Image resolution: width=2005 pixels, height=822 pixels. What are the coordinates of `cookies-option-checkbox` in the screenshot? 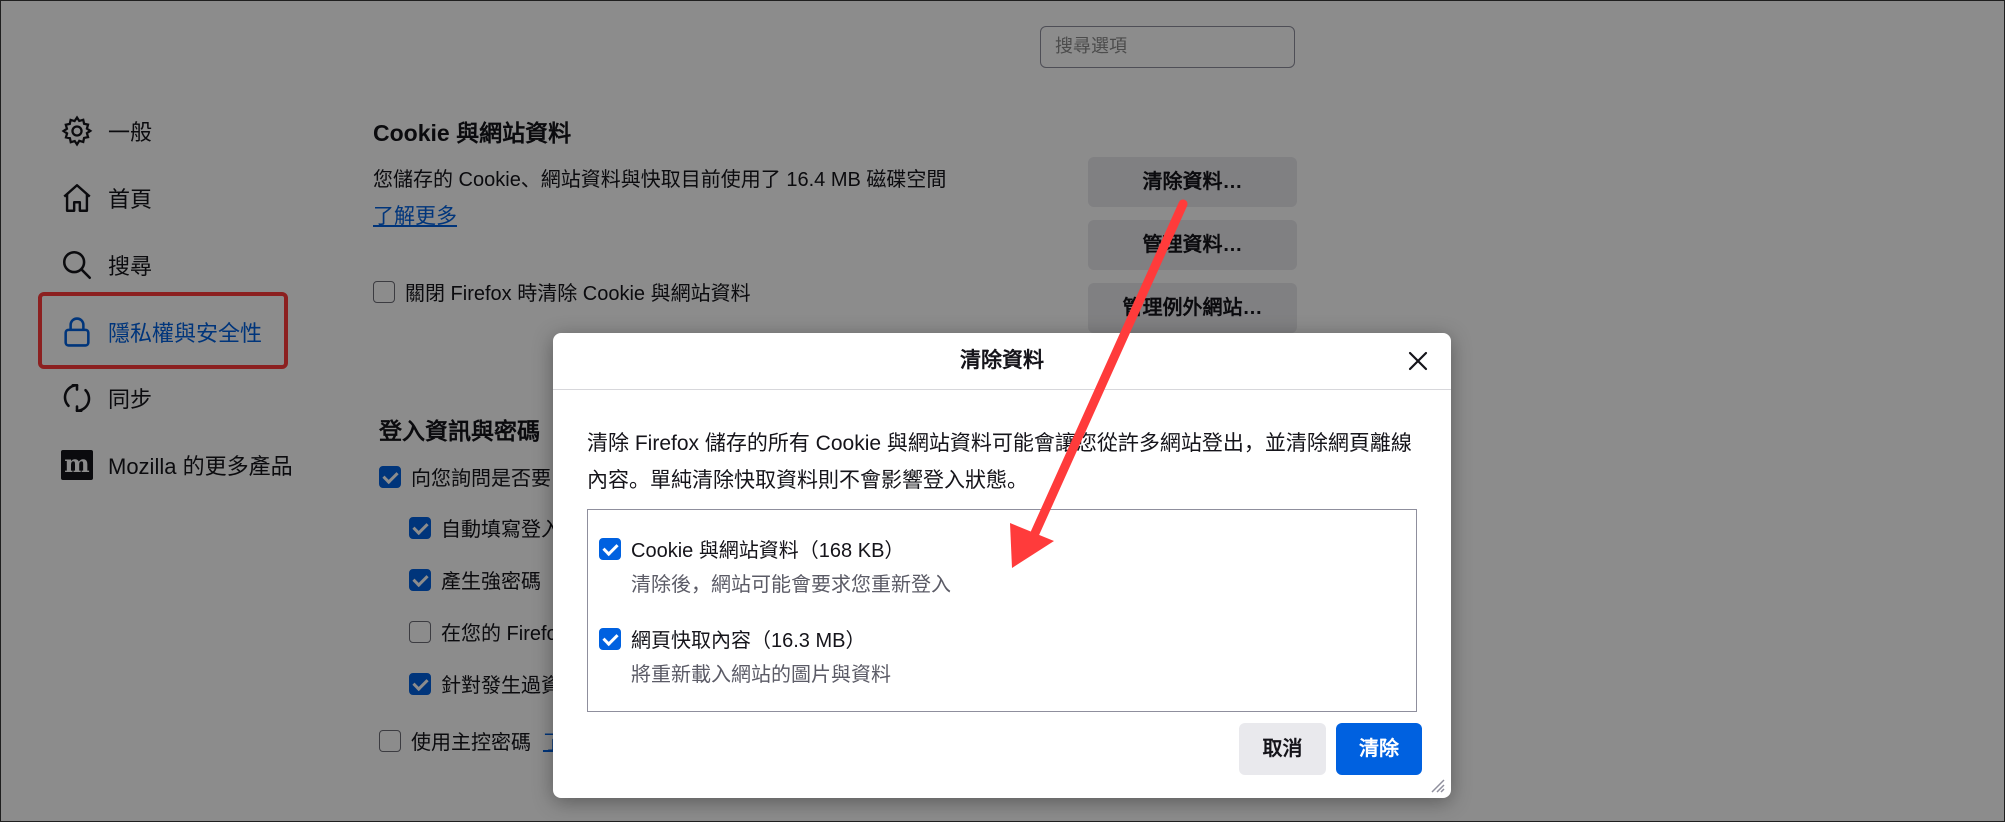 It's located at (610, 548).